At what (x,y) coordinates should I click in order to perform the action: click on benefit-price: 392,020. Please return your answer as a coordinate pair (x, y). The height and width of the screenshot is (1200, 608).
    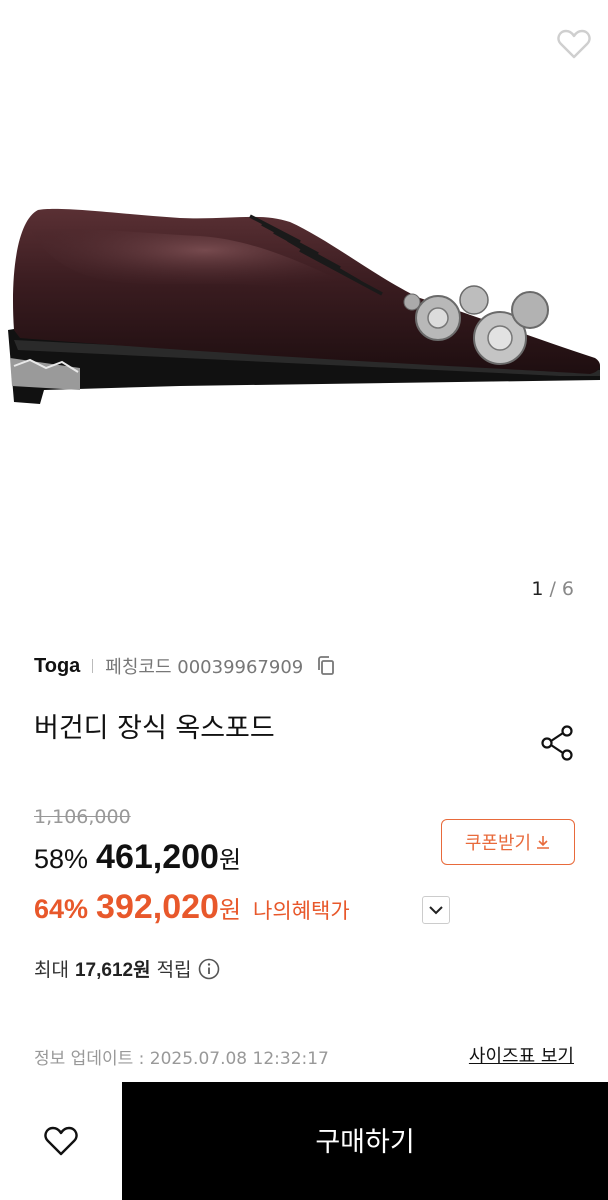
    Looking at the image, I should click on (157, 907).